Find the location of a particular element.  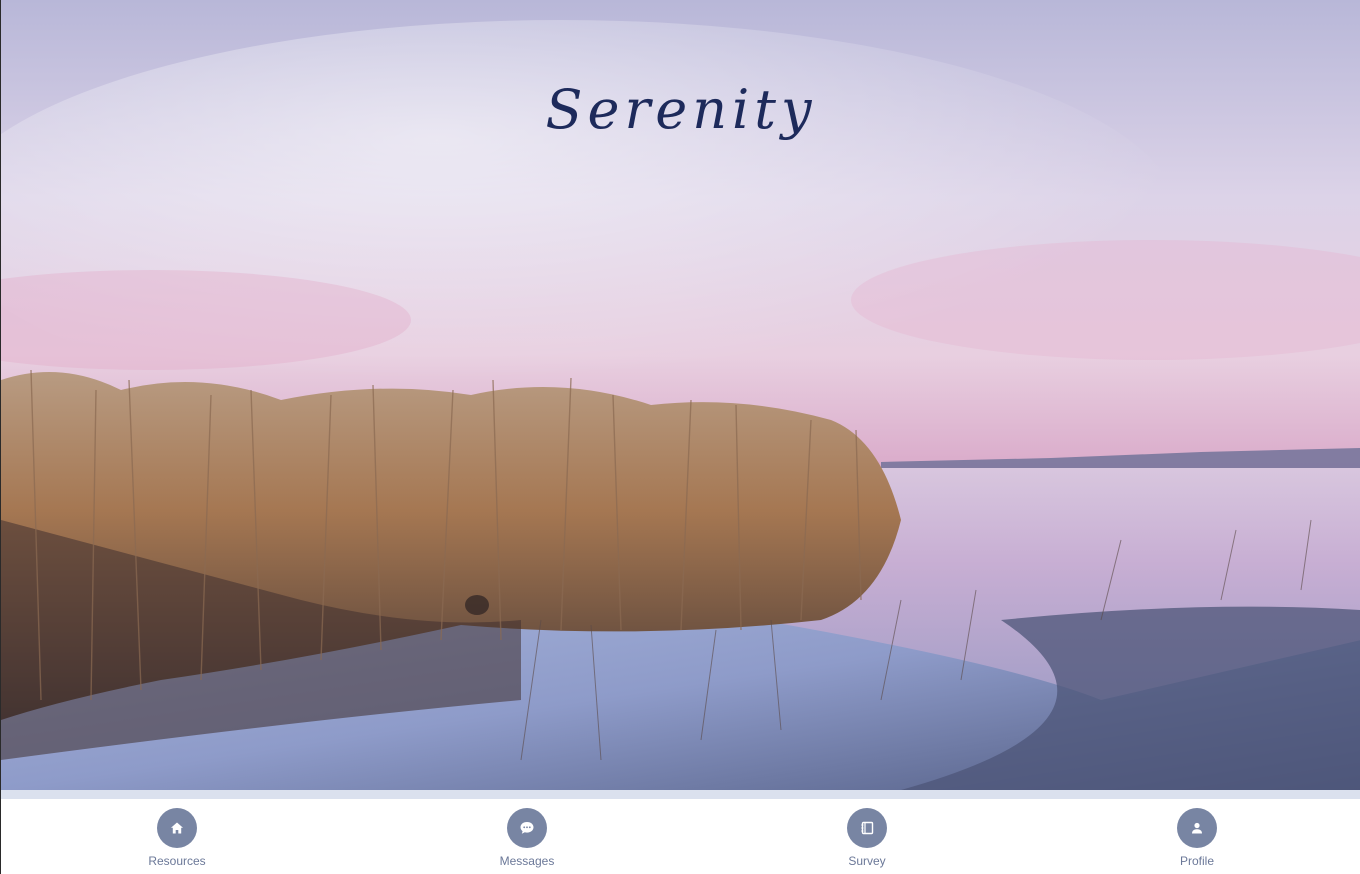

nav-item-resources: Resources is located at coordinates (177, 838).